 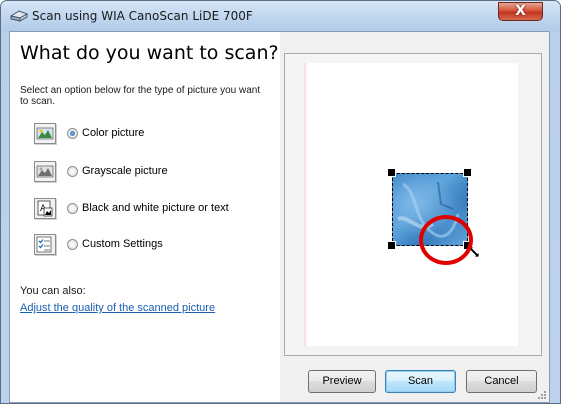 What do you see at coordinates (72, 133) in the screenshot?
I see `color-picture-radio` at bounding box center [72, 133].